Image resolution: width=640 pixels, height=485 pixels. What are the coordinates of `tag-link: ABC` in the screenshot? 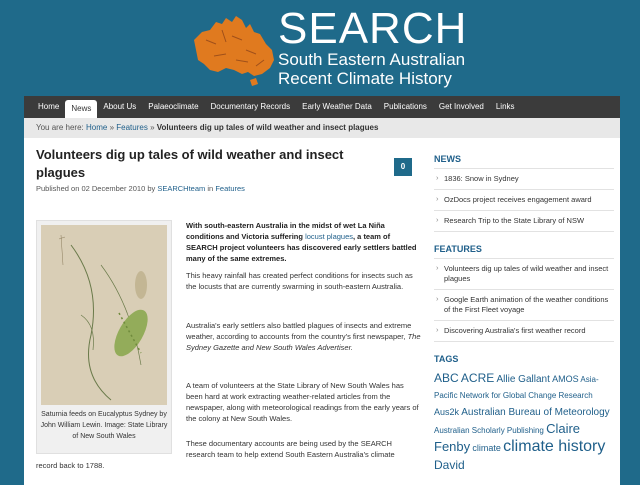 It's located at (446, 378).